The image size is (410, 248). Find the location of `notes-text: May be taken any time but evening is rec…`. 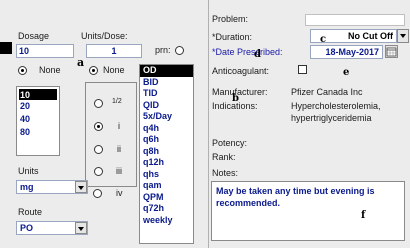

notes-text: May be taken any time but evening is rec… is located at coordinates (295, 197).